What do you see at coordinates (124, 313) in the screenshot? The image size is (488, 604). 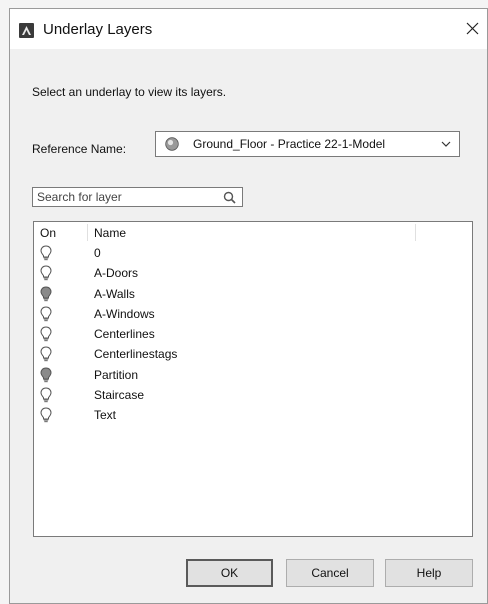 I see `layer-name: A-Windows` at bounding box center [124, 313].